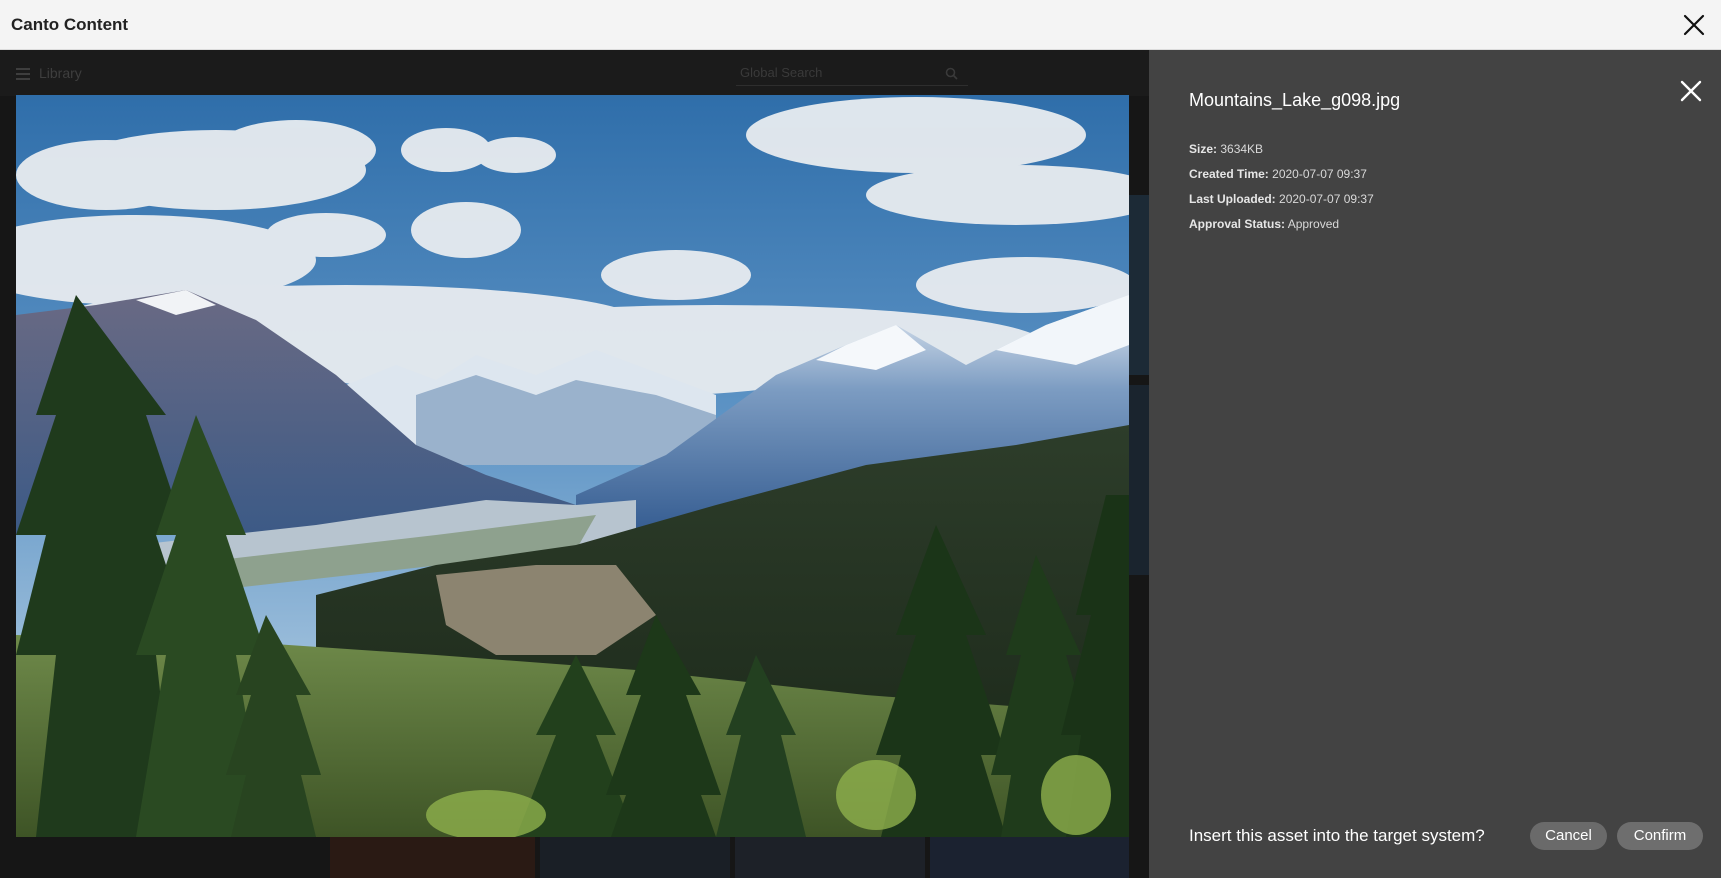 The image size is (1721, 878). I want to click on meta-value: 3634KB, so click(1242, 149).